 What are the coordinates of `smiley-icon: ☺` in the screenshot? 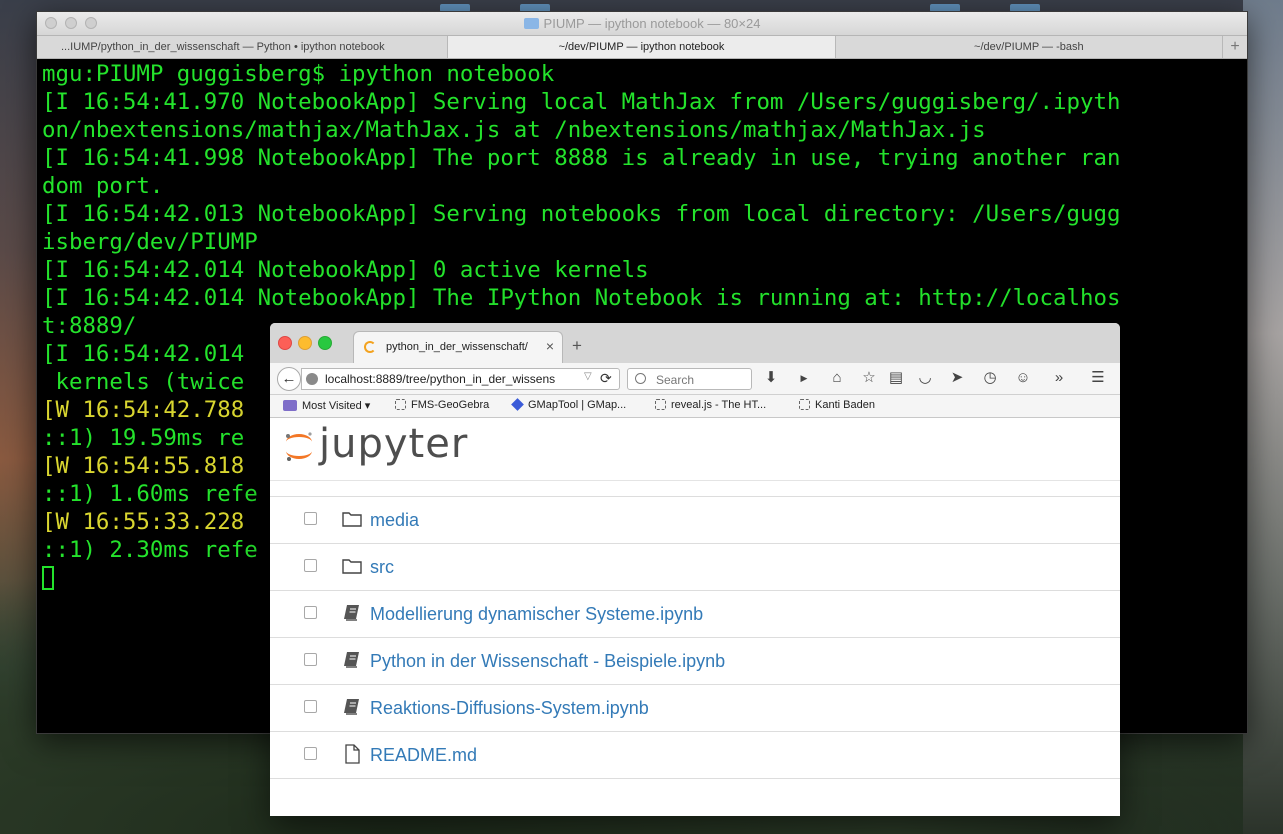 It's located at (1023, 378).